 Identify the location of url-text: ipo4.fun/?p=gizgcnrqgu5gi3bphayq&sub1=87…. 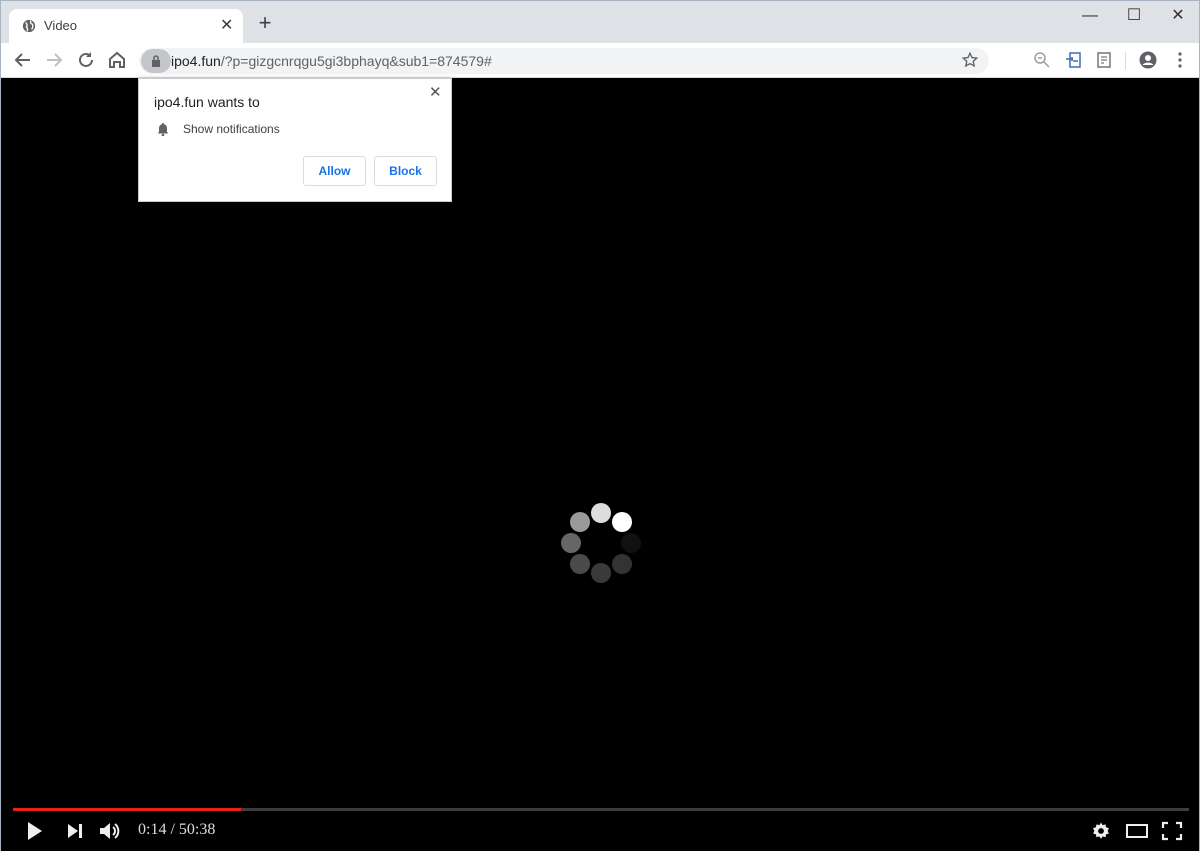
(331, 61).